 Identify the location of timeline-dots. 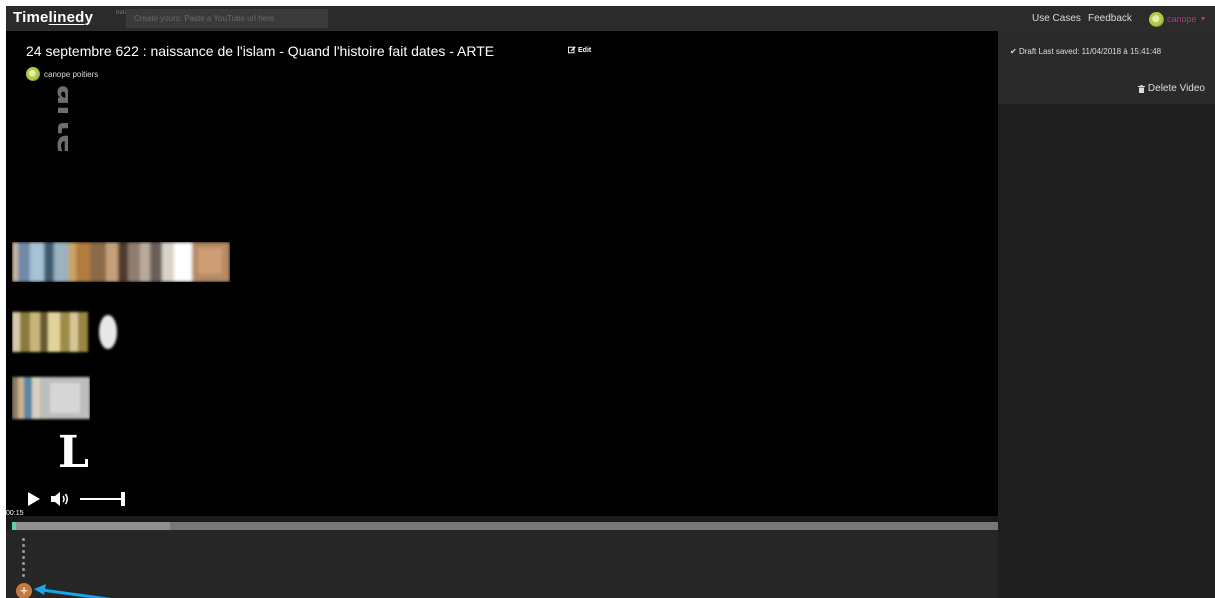
(23, 559).